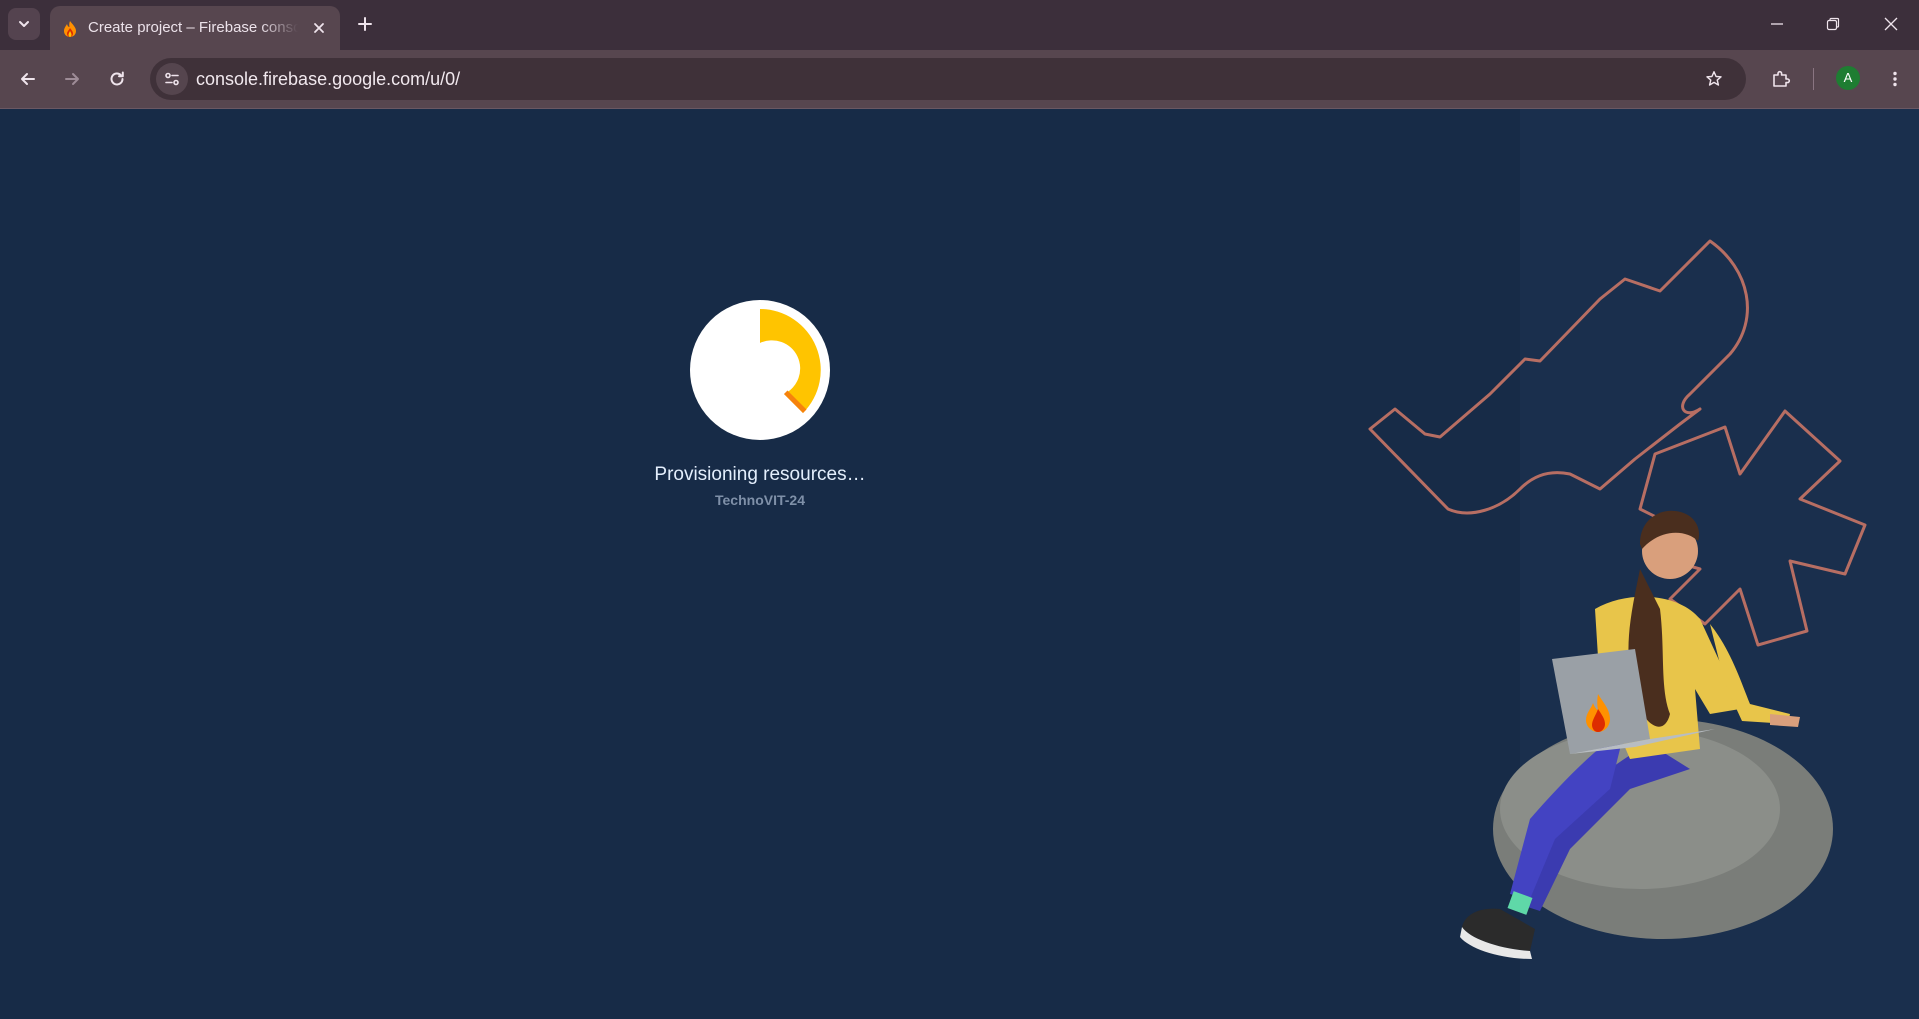  Describe the element at coordinates (70, 29) in the screenshot. I see `firebase-flame-icon` at that location.